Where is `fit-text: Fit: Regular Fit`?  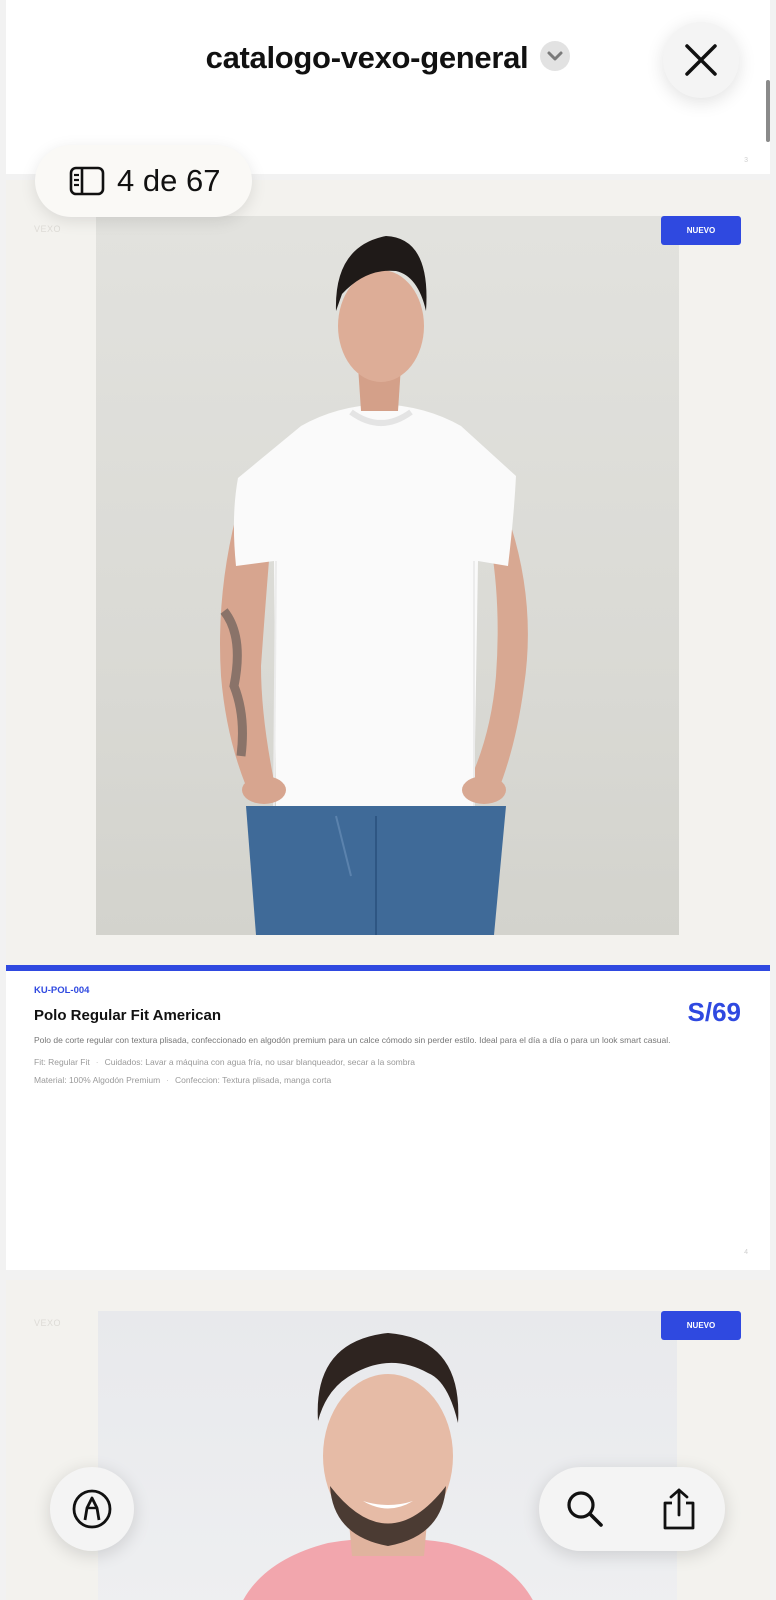
fit-text: Fit: Regular Fit is located at coordinates (62, 1062).